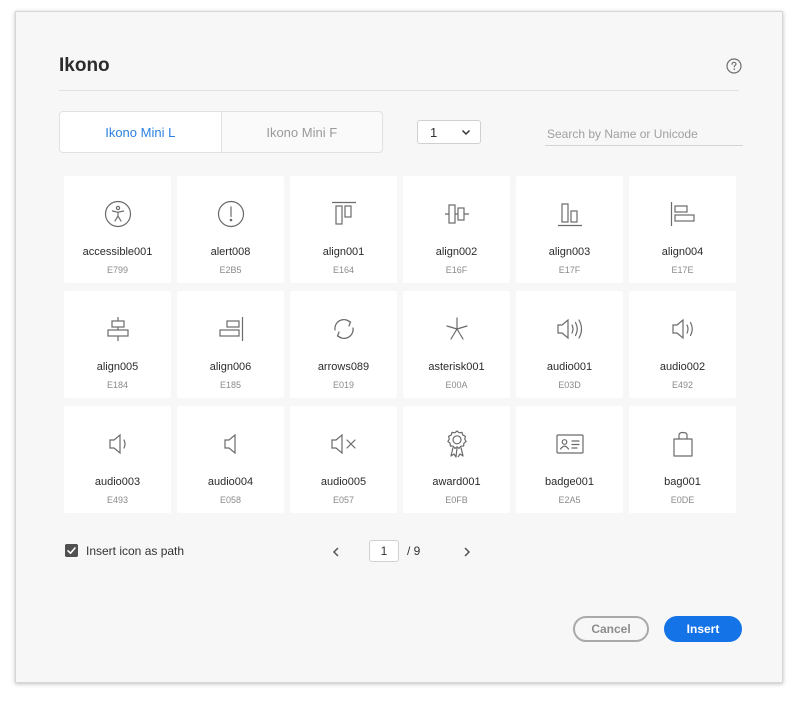 The image size is (800, 704). Describe the element at coordinates (230, 385) in the screenshot. I see `icon-unicode: E185` at that location.